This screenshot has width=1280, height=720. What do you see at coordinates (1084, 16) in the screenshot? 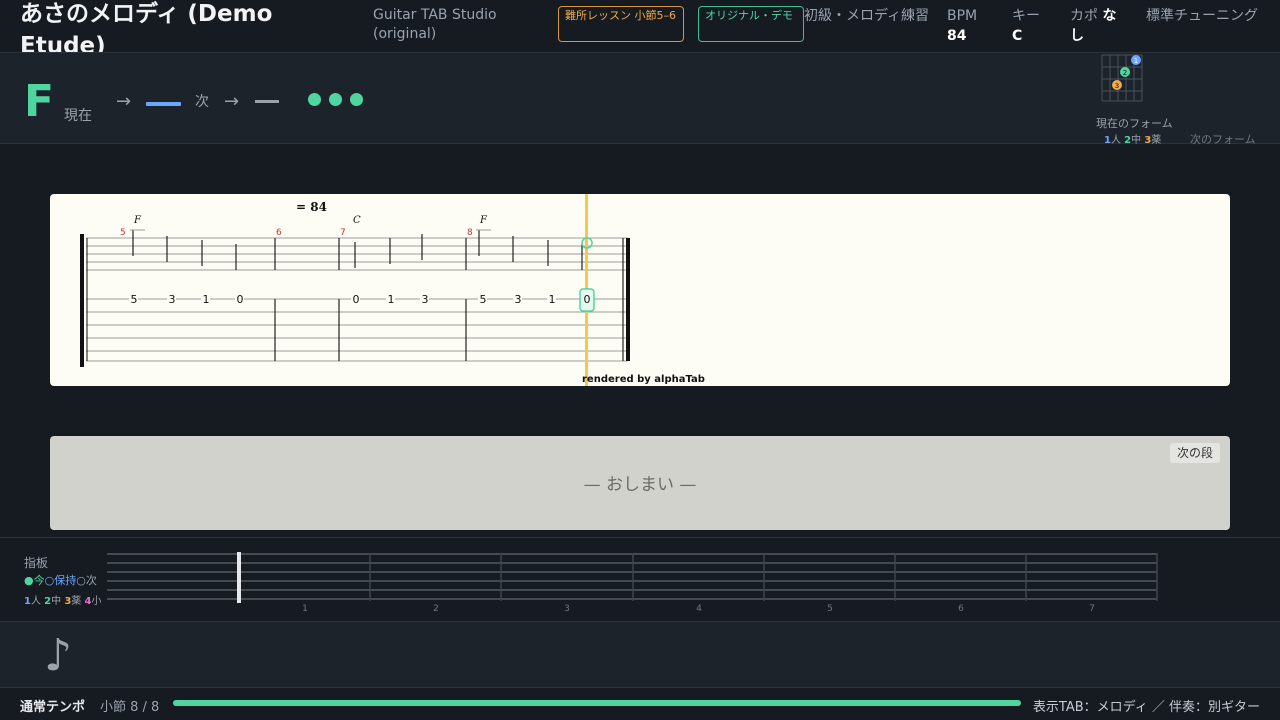
I see `capo-label: カポ` at bounding box center [1084, 16].